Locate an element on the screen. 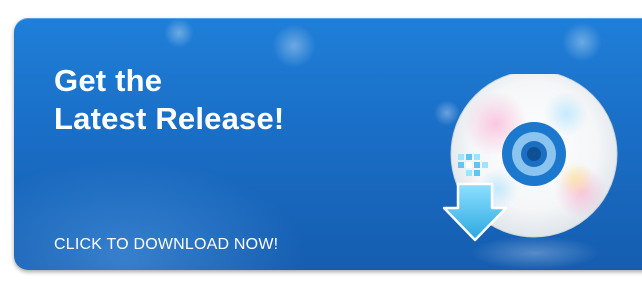 The image size is (642, 299). headline-line-2: Latest Release! is located at coordinates (169, 118).